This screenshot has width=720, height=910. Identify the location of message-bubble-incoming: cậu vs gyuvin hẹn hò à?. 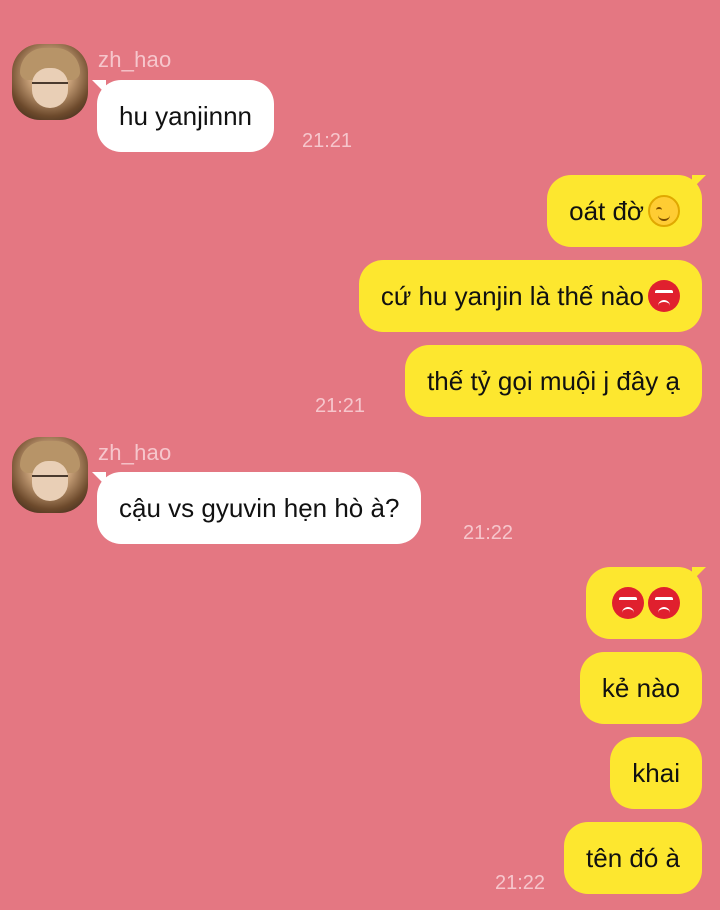
(259, 508).